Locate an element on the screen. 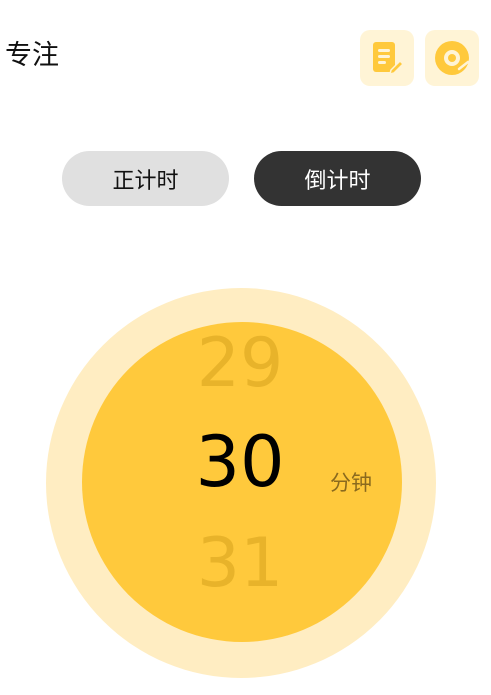 This screenshot has width=491, height=695. count-up-label: 正计时 is located at coordinates (145, 181).